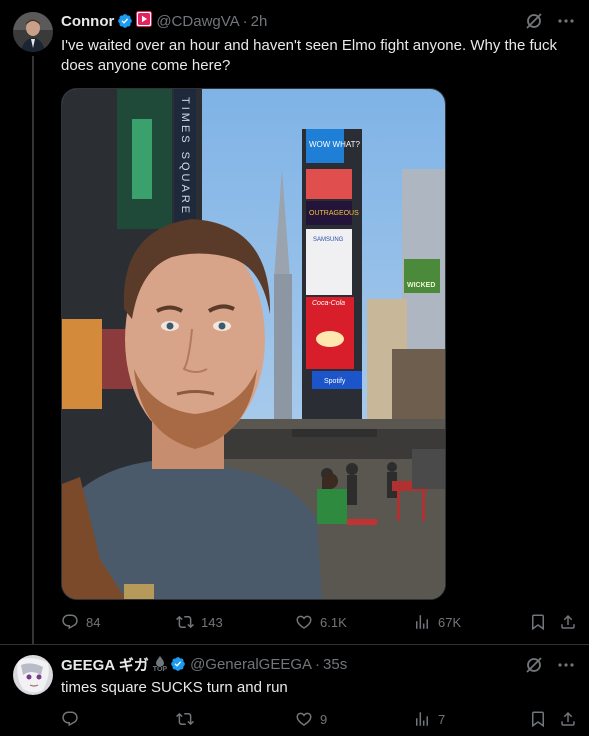 The width and height of the screenshot is (589, 736). Describe the element at coordinates (450, 622) in the screenshot. I see `views-count: 67K` at that location.